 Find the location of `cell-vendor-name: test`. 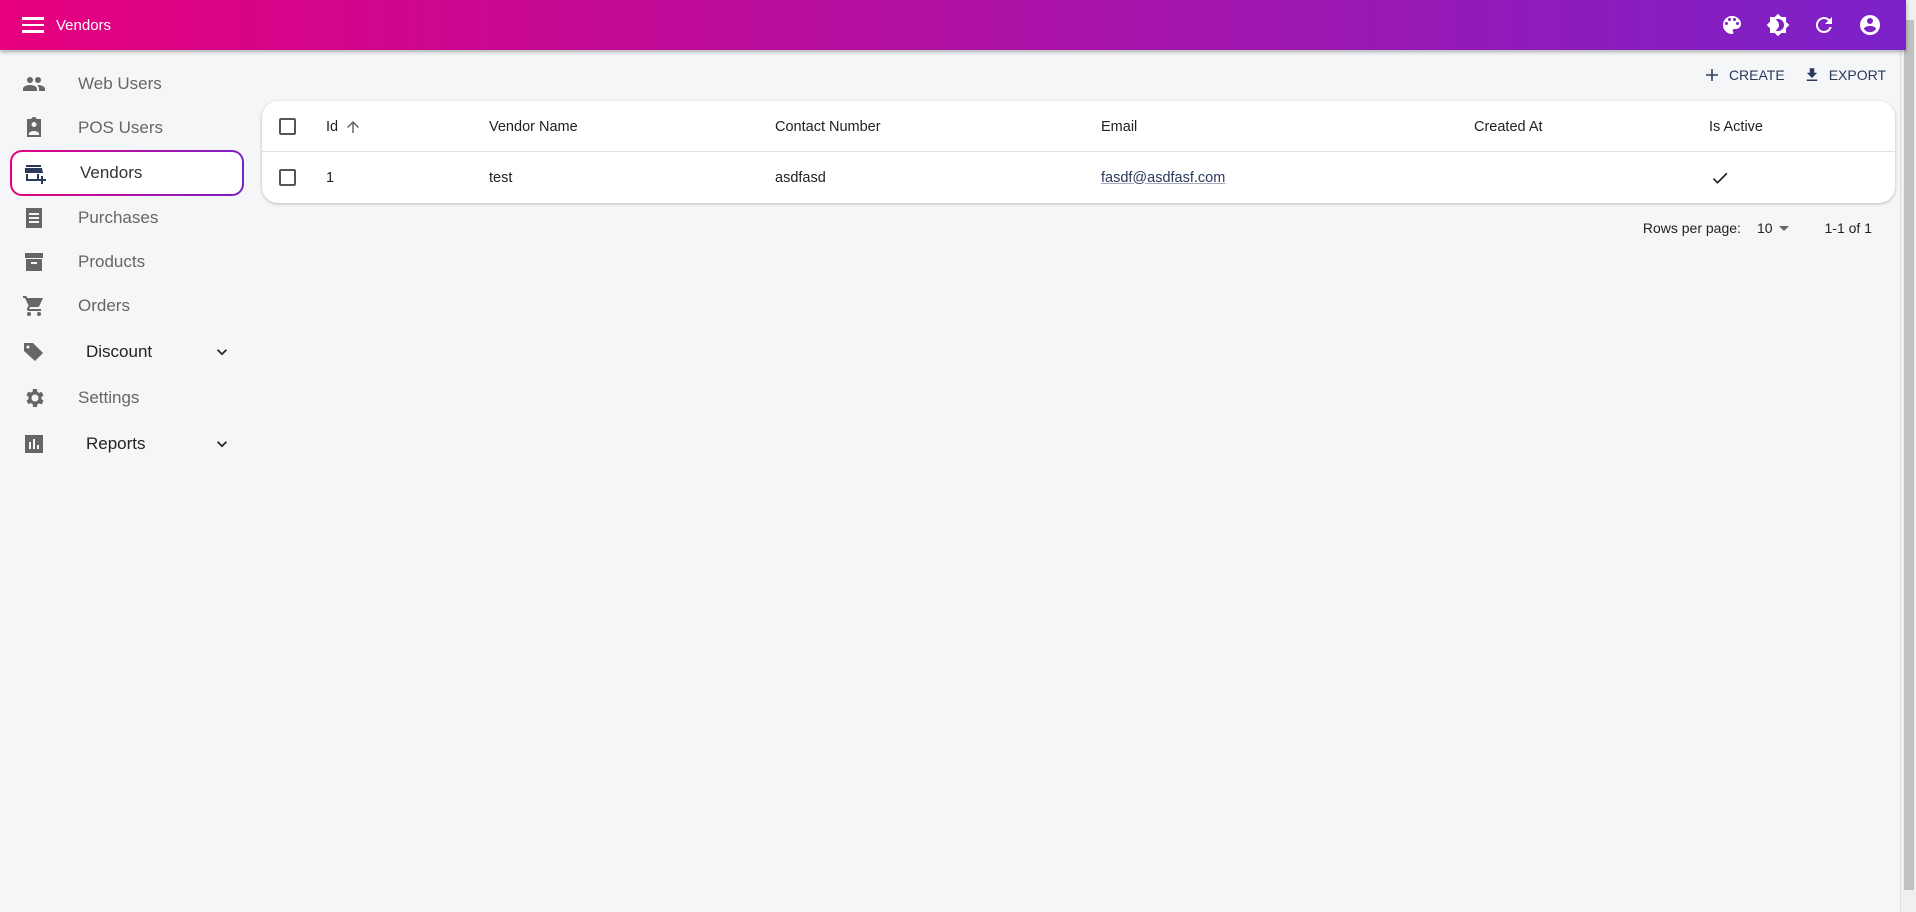

cell-vendor-name: test is located at coordinates (501, 177).